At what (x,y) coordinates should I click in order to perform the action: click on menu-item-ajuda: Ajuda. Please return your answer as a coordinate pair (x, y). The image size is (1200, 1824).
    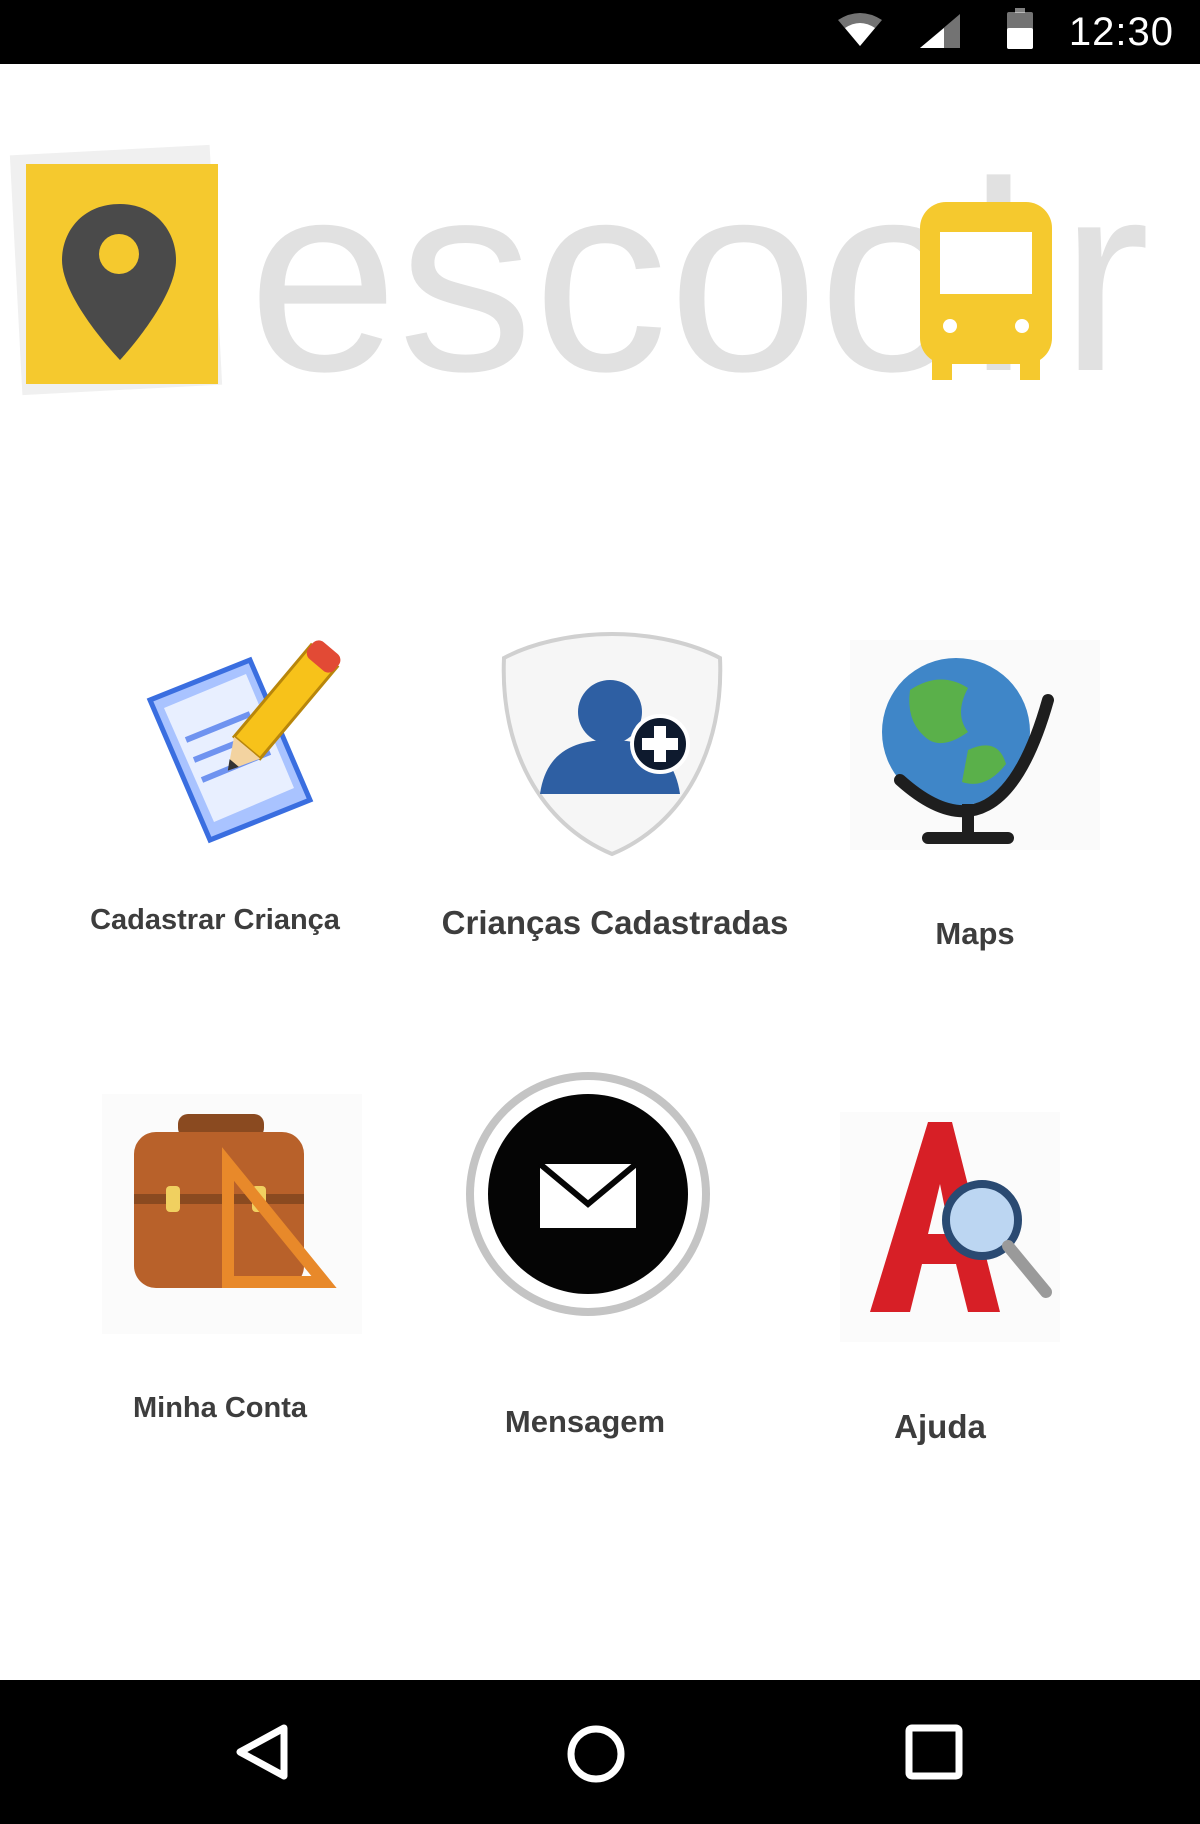
    Looking at the image, I should click on (945, 1287).